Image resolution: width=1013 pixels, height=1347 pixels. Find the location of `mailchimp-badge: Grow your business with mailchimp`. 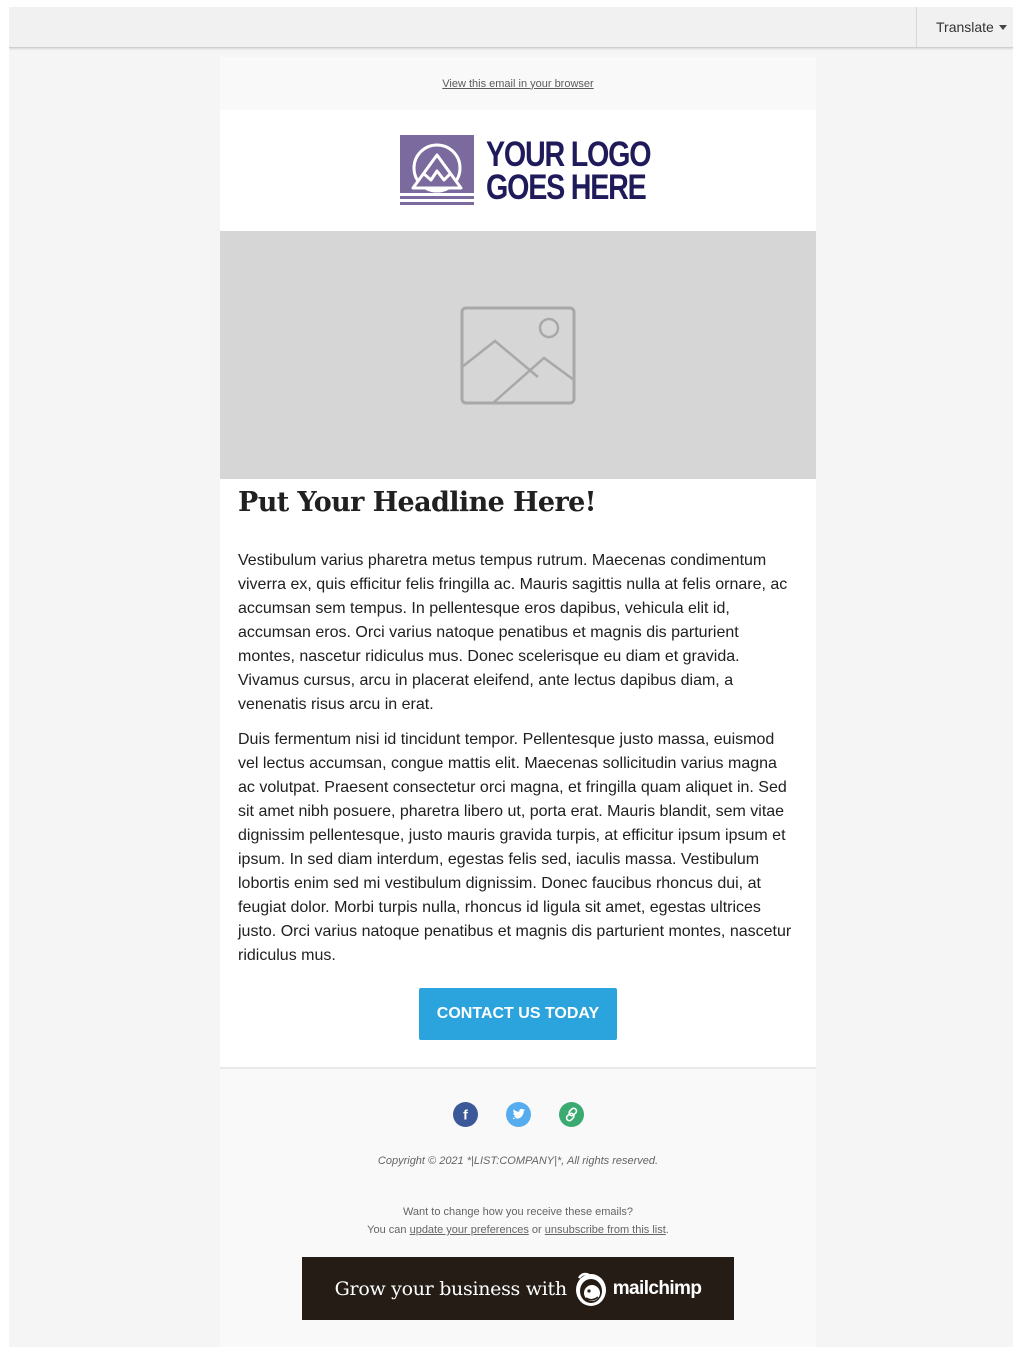

mailchimp-badge: Grow your business with mailchimp is located at coordinates (518, 1288).